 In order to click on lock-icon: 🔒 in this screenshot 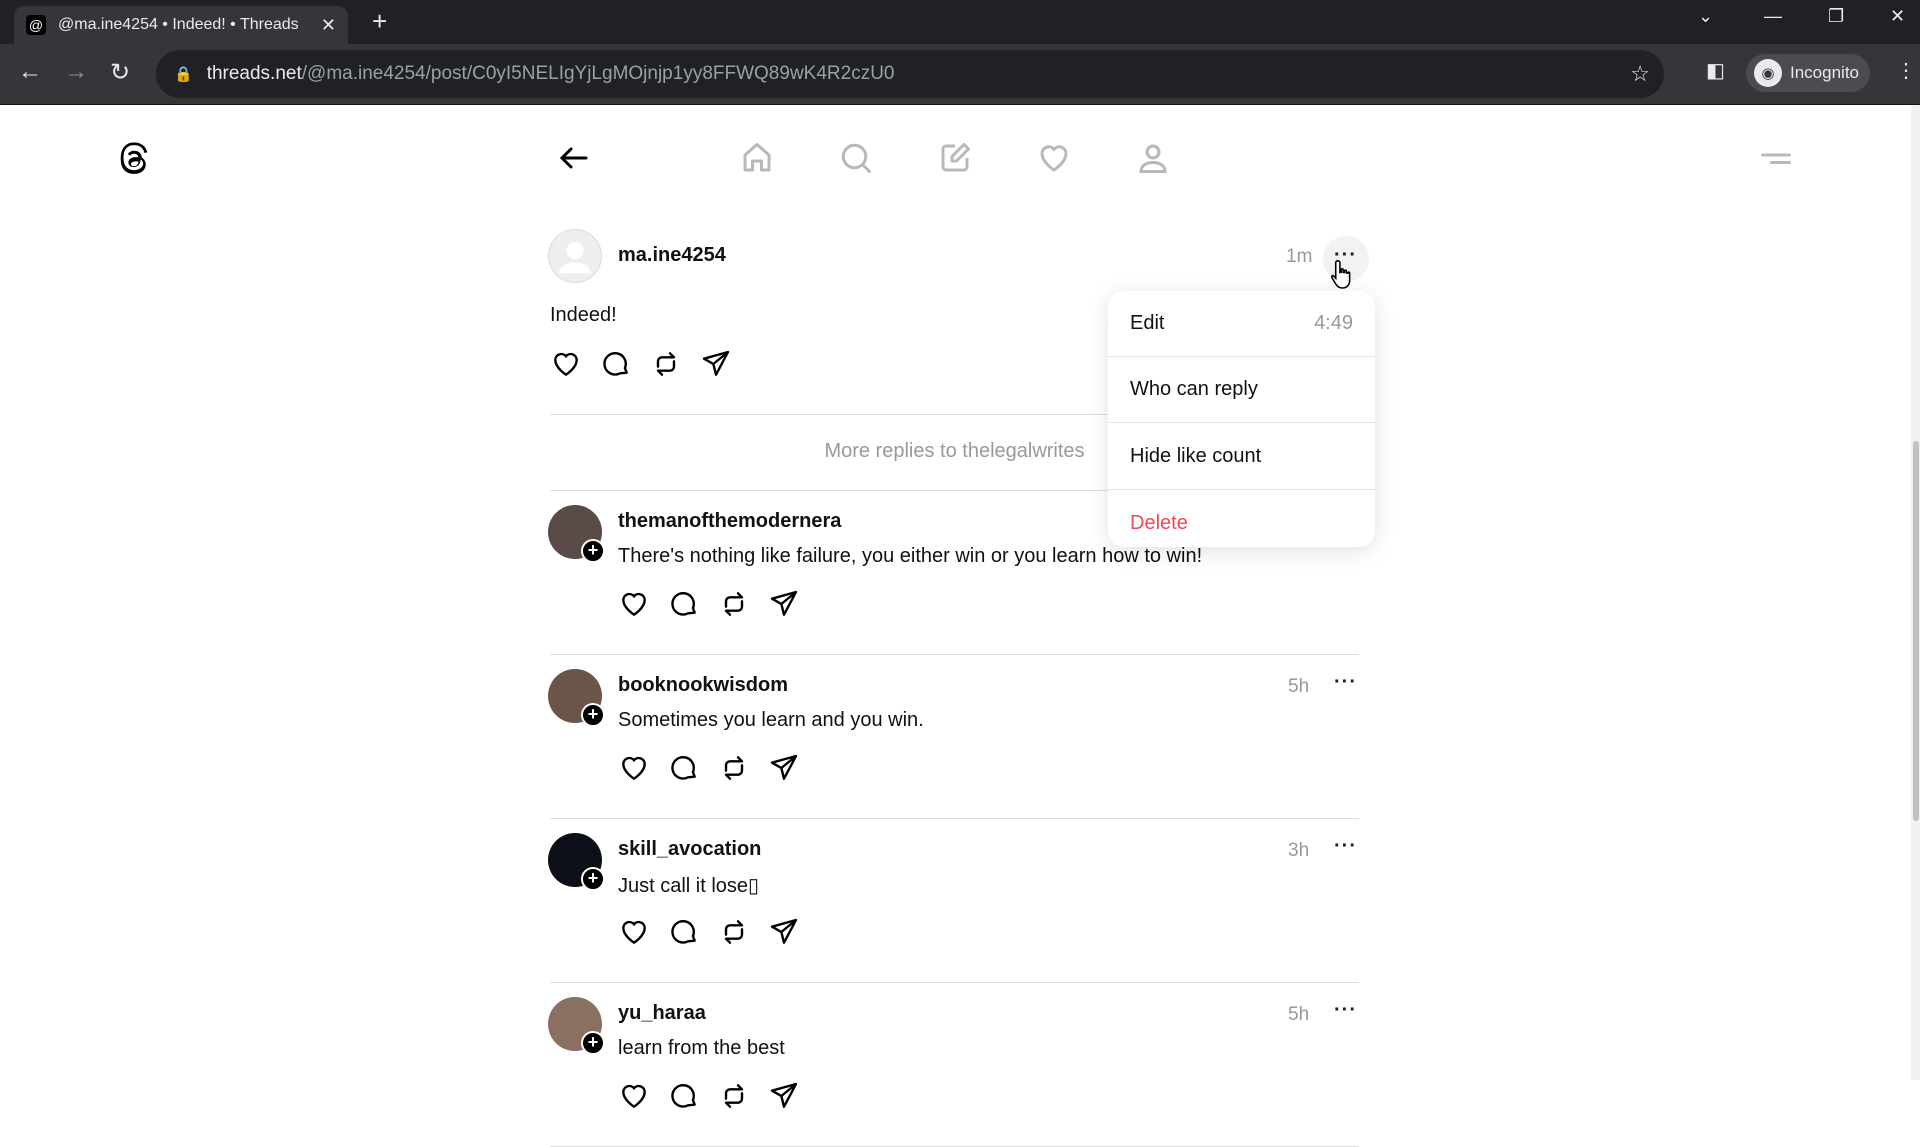, I will do `click(183, 74)`.